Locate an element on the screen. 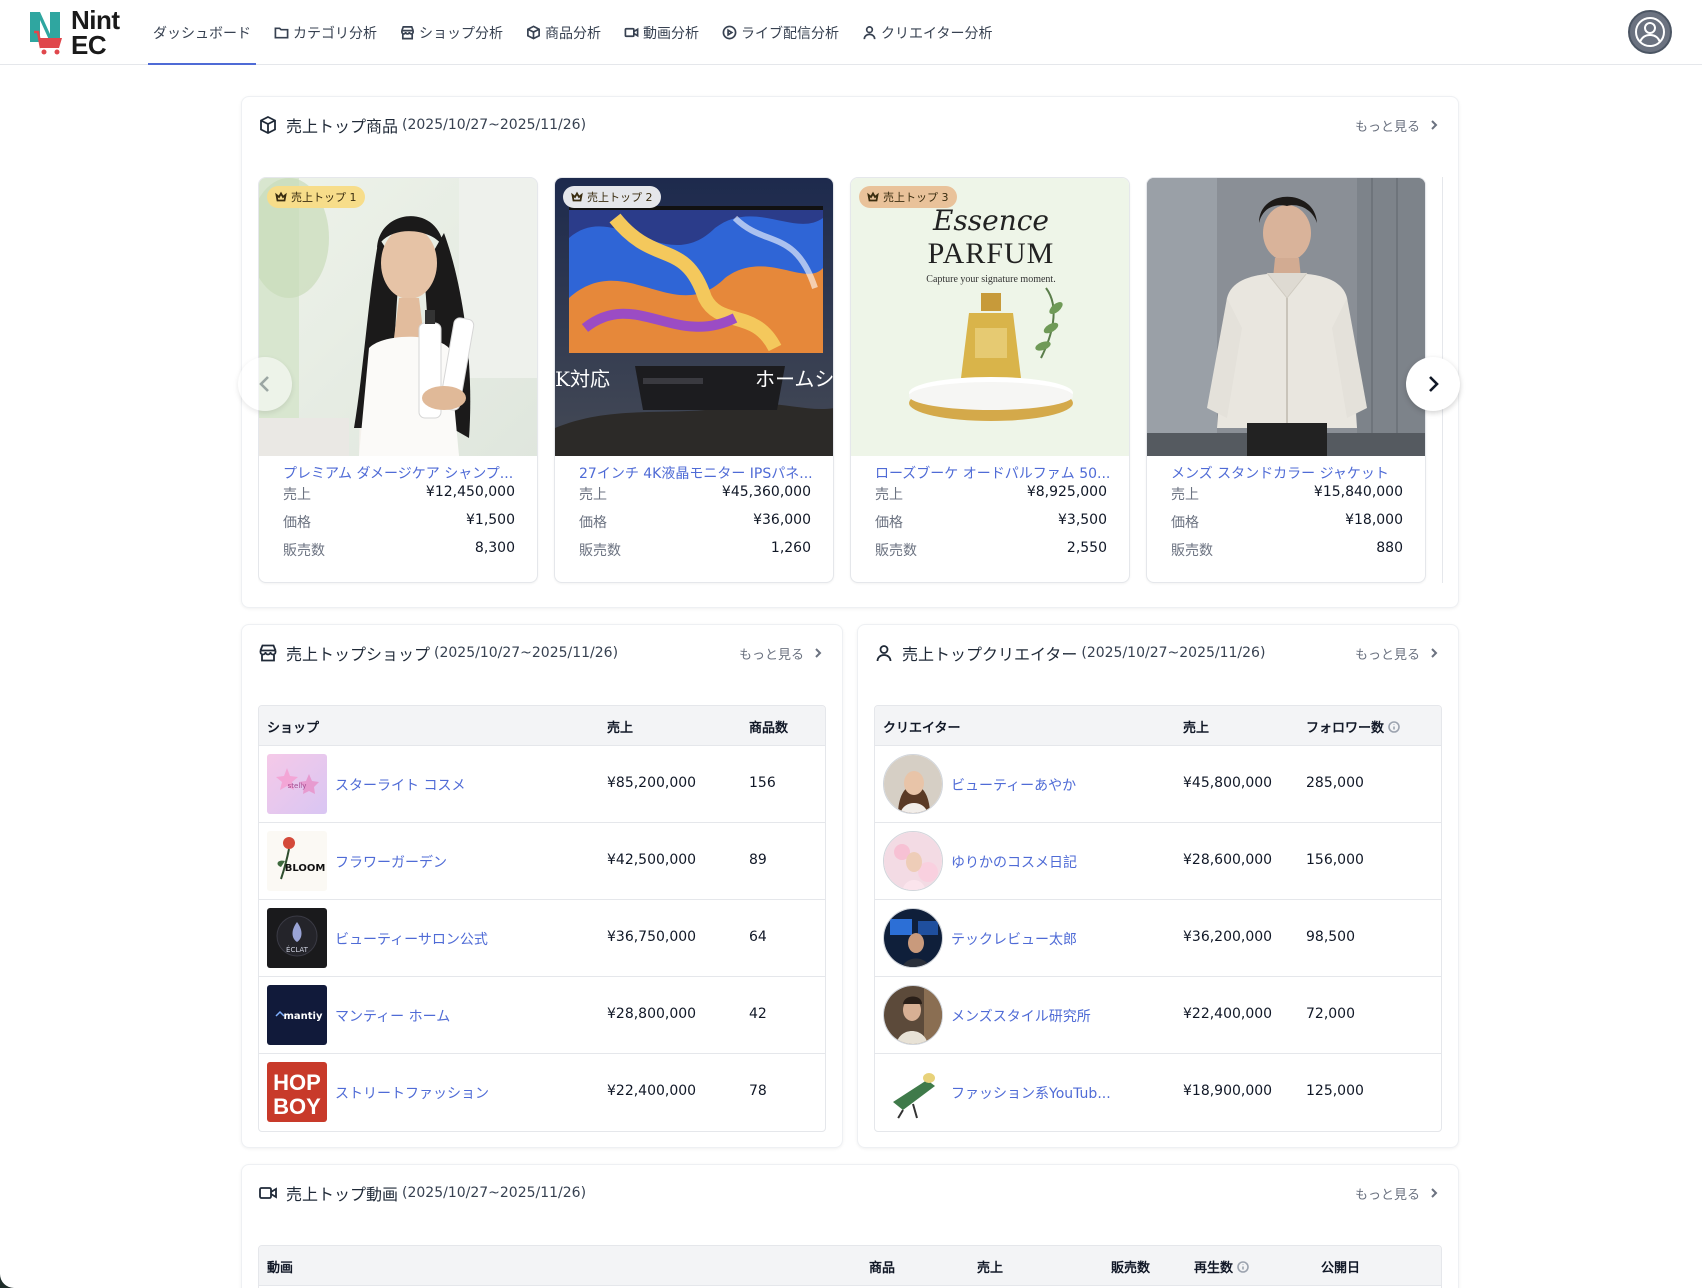 The height and width of the screenshot is (1288, 1702). svg-text: ÉCLAT is located at coordinates (297, 949).